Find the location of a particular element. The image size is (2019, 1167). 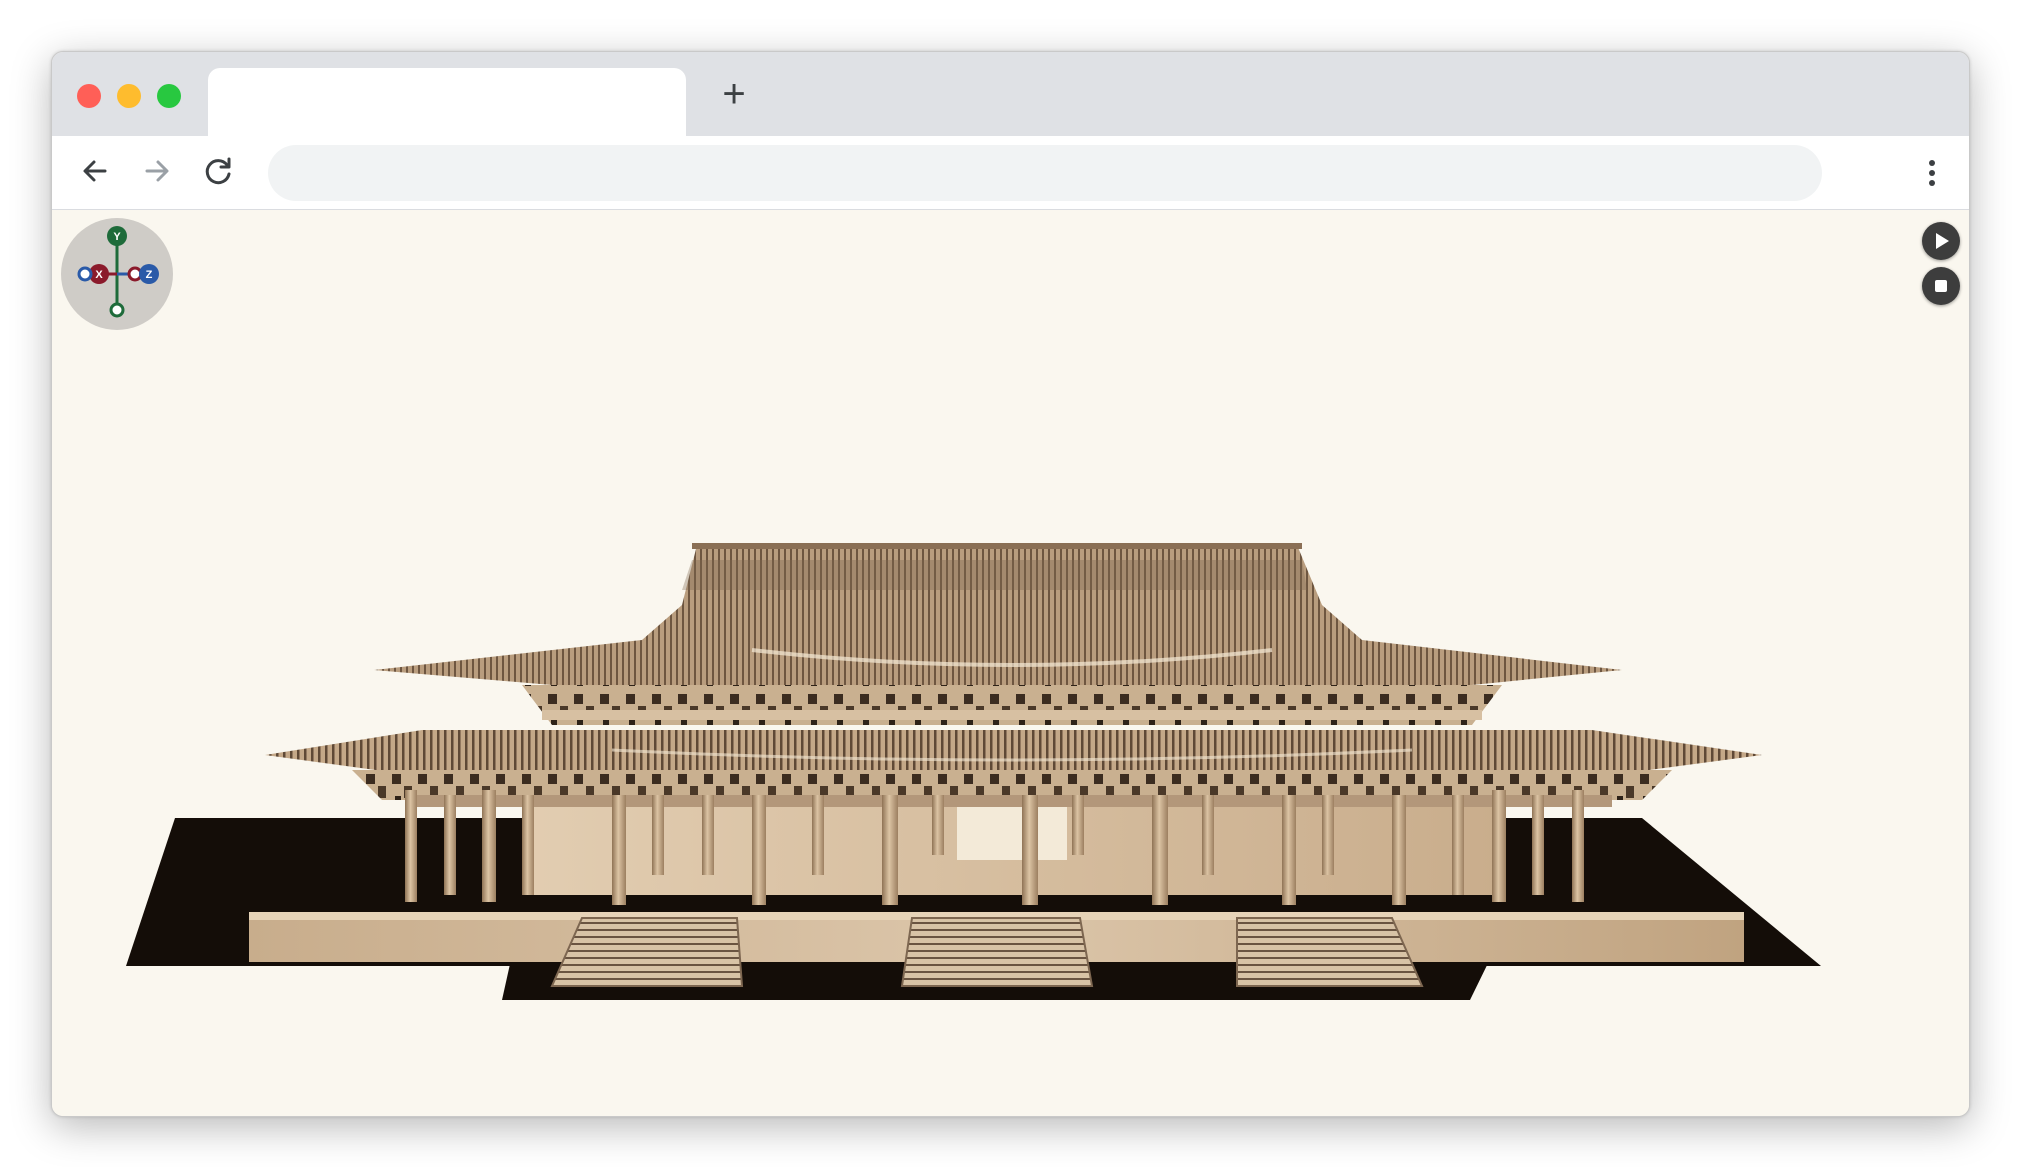

tab-bar: + is located at coordinates (1010, 94).